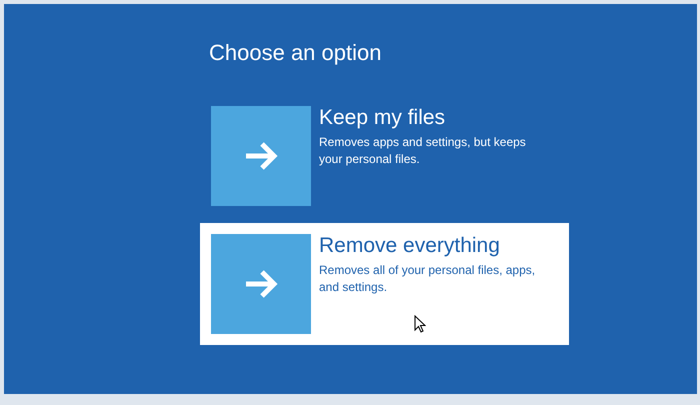  What do you see at coordinates (295, 53) in the screenshot?
I see `screen-title: Choose an option` at bounding box center [295, 53].